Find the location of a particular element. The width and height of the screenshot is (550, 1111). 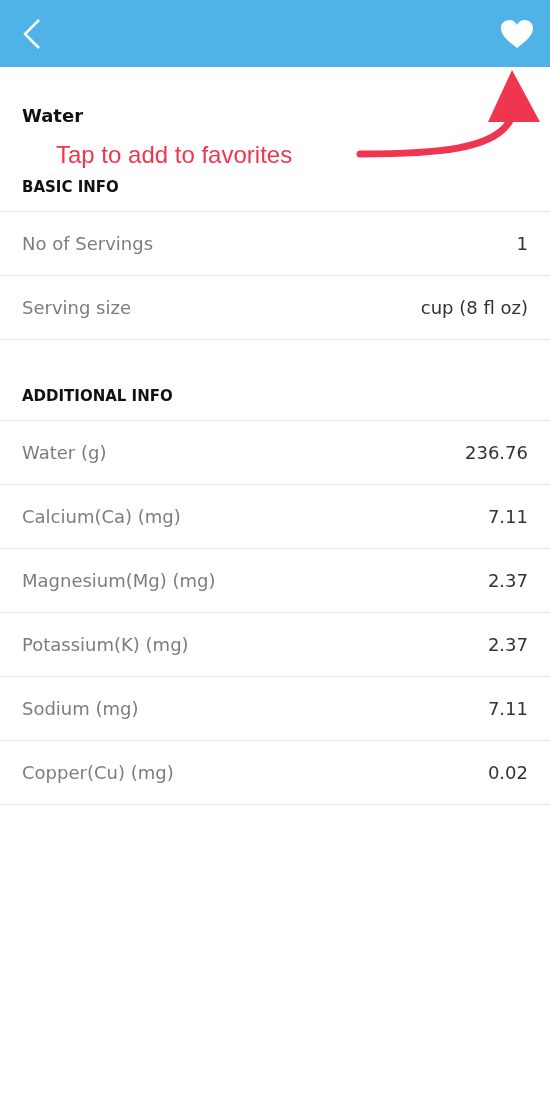

heart-icon is located at coordinates (517, 33).